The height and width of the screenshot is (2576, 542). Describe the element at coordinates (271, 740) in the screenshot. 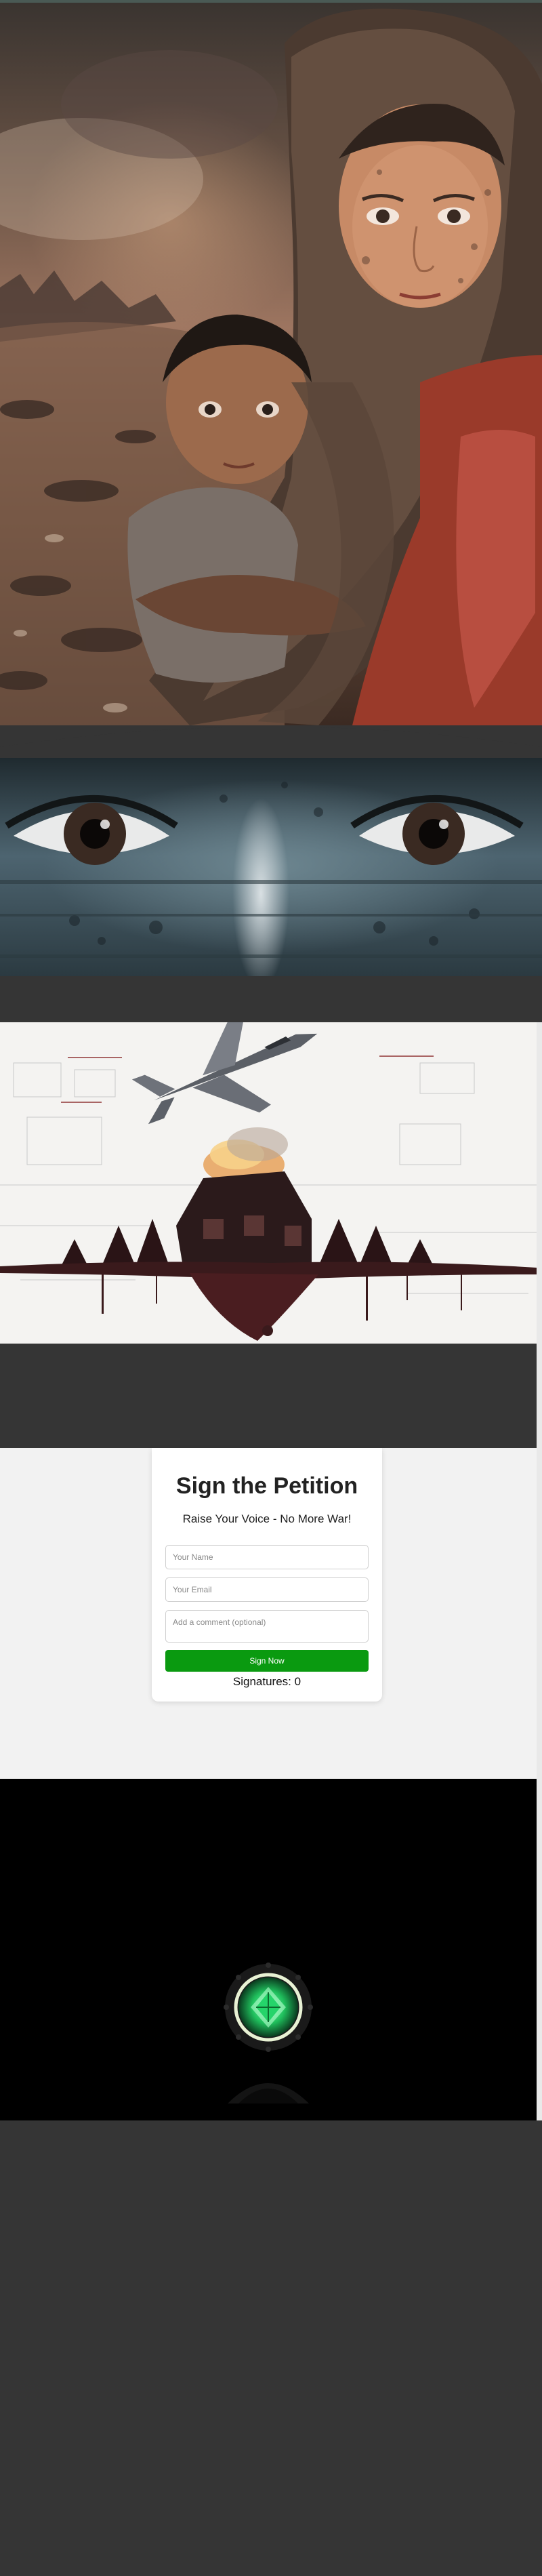

I see `section-curve-divider` at that location.